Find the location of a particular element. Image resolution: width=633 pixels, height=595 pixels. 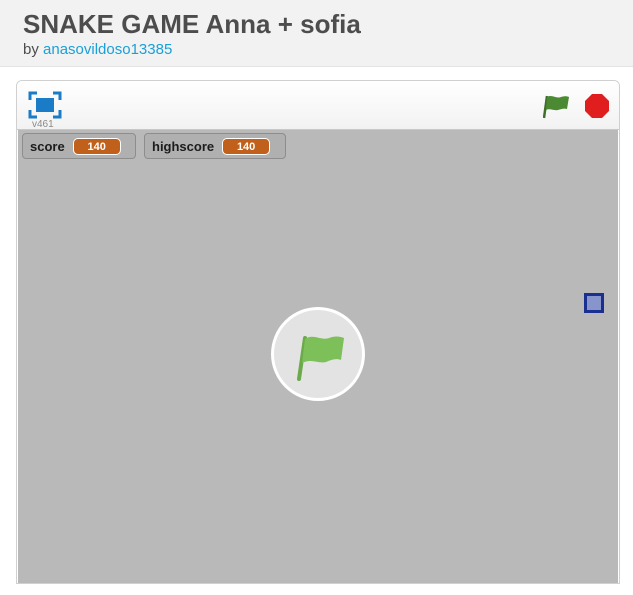

score-label: score is located at coordinates (47, 146).